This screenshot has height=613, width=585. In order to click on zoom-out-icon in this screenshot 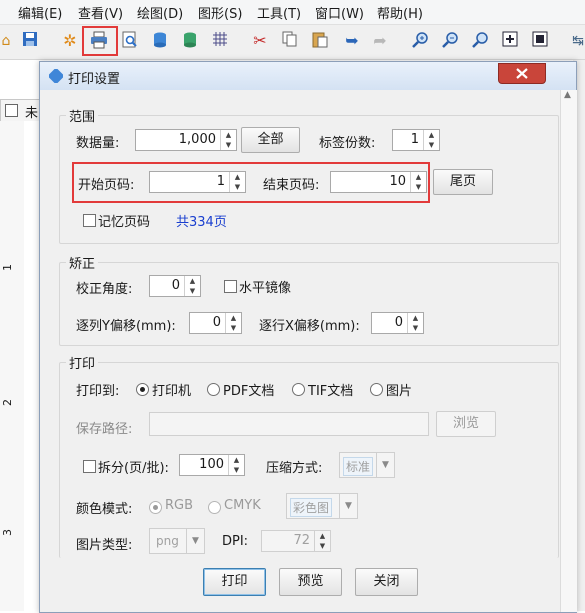, I will do `click(452, 41)`.